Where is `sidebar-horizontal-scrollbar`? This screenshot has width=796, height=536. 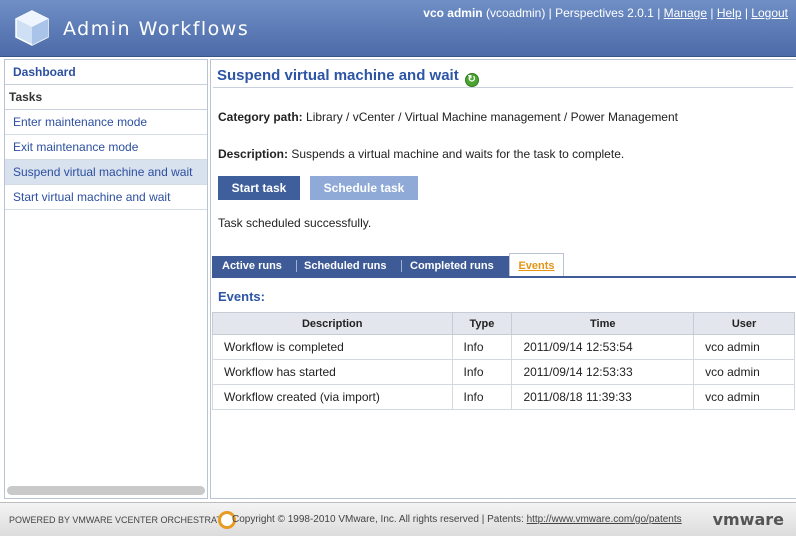 sidebar-horizontal-scrollbar is located at coordinates (106, 490).